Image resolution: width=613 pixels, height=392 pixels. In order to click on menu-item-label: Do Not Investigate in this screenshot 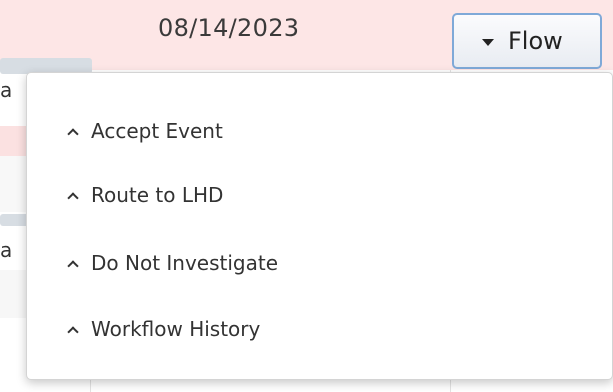, I will do `click(185, 263)`.